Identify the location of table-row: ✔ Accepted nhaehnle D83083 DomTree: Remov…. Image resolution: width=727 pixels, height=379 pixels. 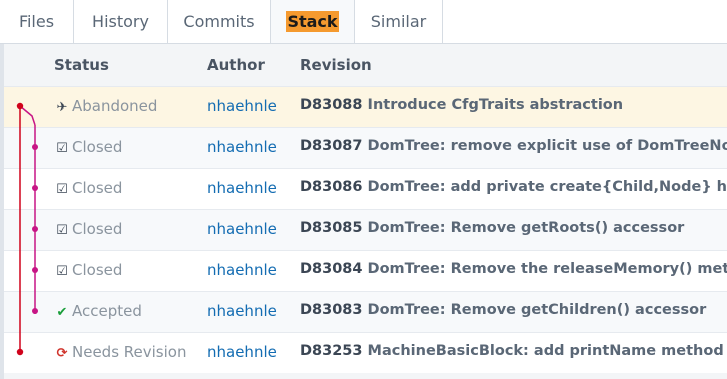
(365, 311).